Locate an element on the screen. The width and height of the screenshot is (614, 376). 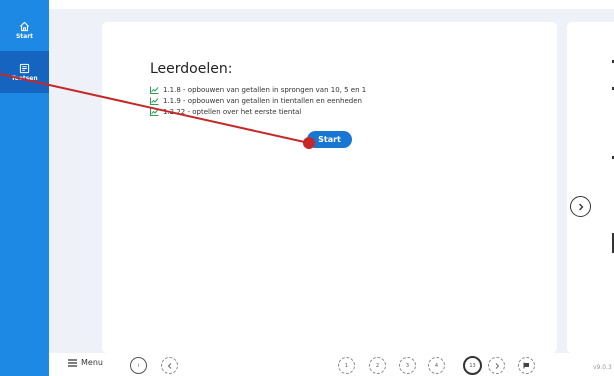
page-button-3: 3 is located at coordinates (407, 365).